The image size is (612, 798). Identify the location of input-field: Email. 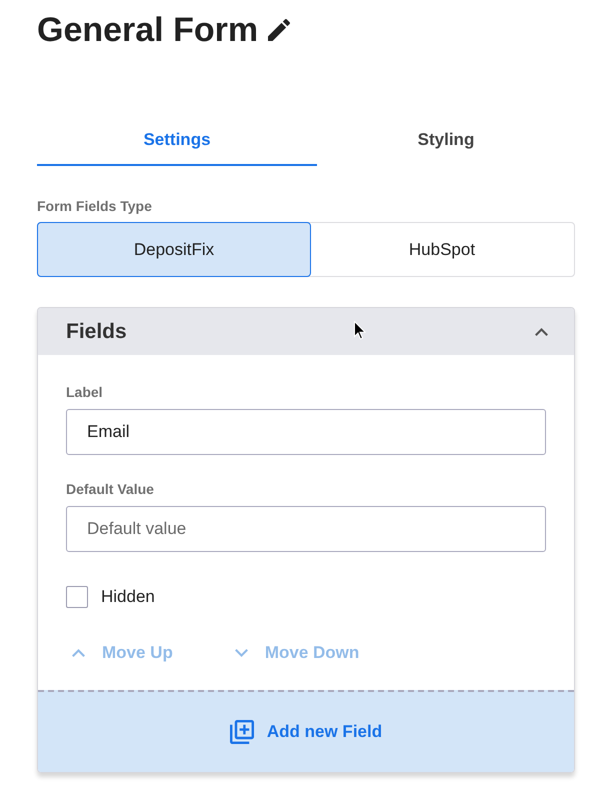
(306, 432).